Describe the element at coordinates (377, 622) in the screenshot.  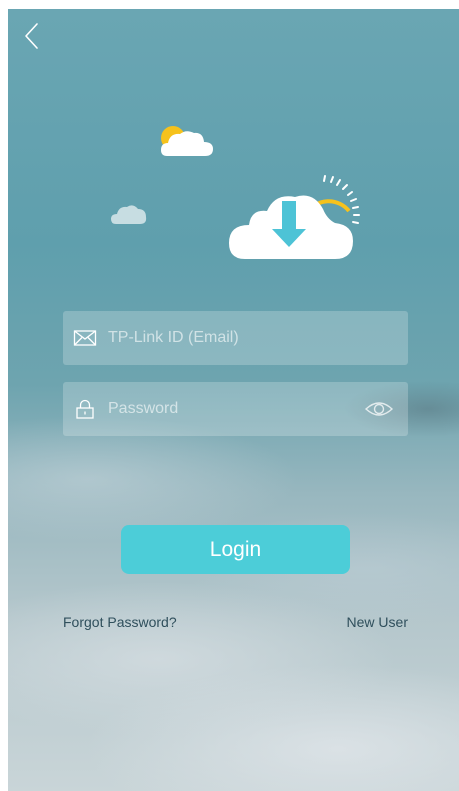
I see `new-user-link: New User` at that location.